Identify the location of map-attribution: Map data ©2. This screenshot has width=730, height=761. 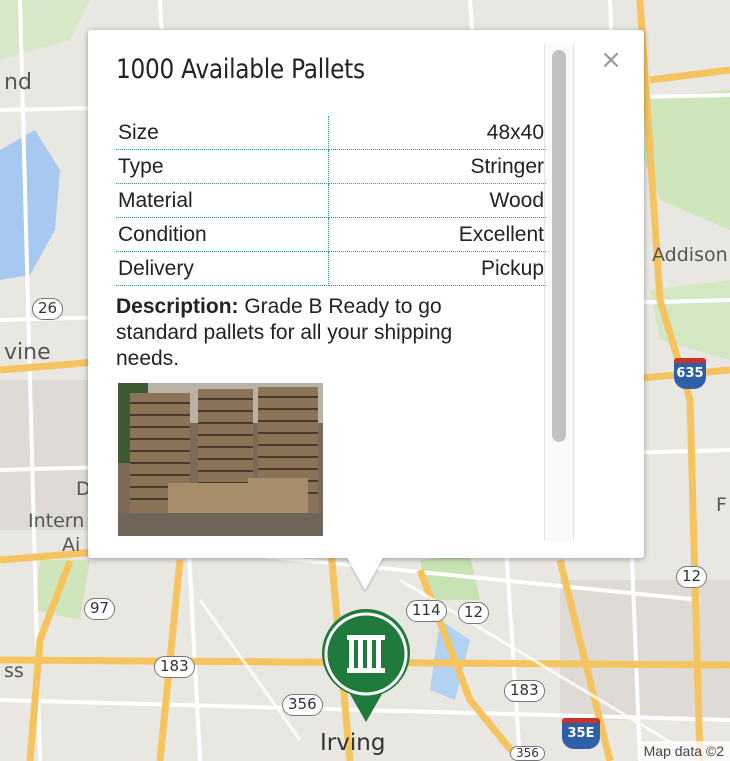
(683, 751).